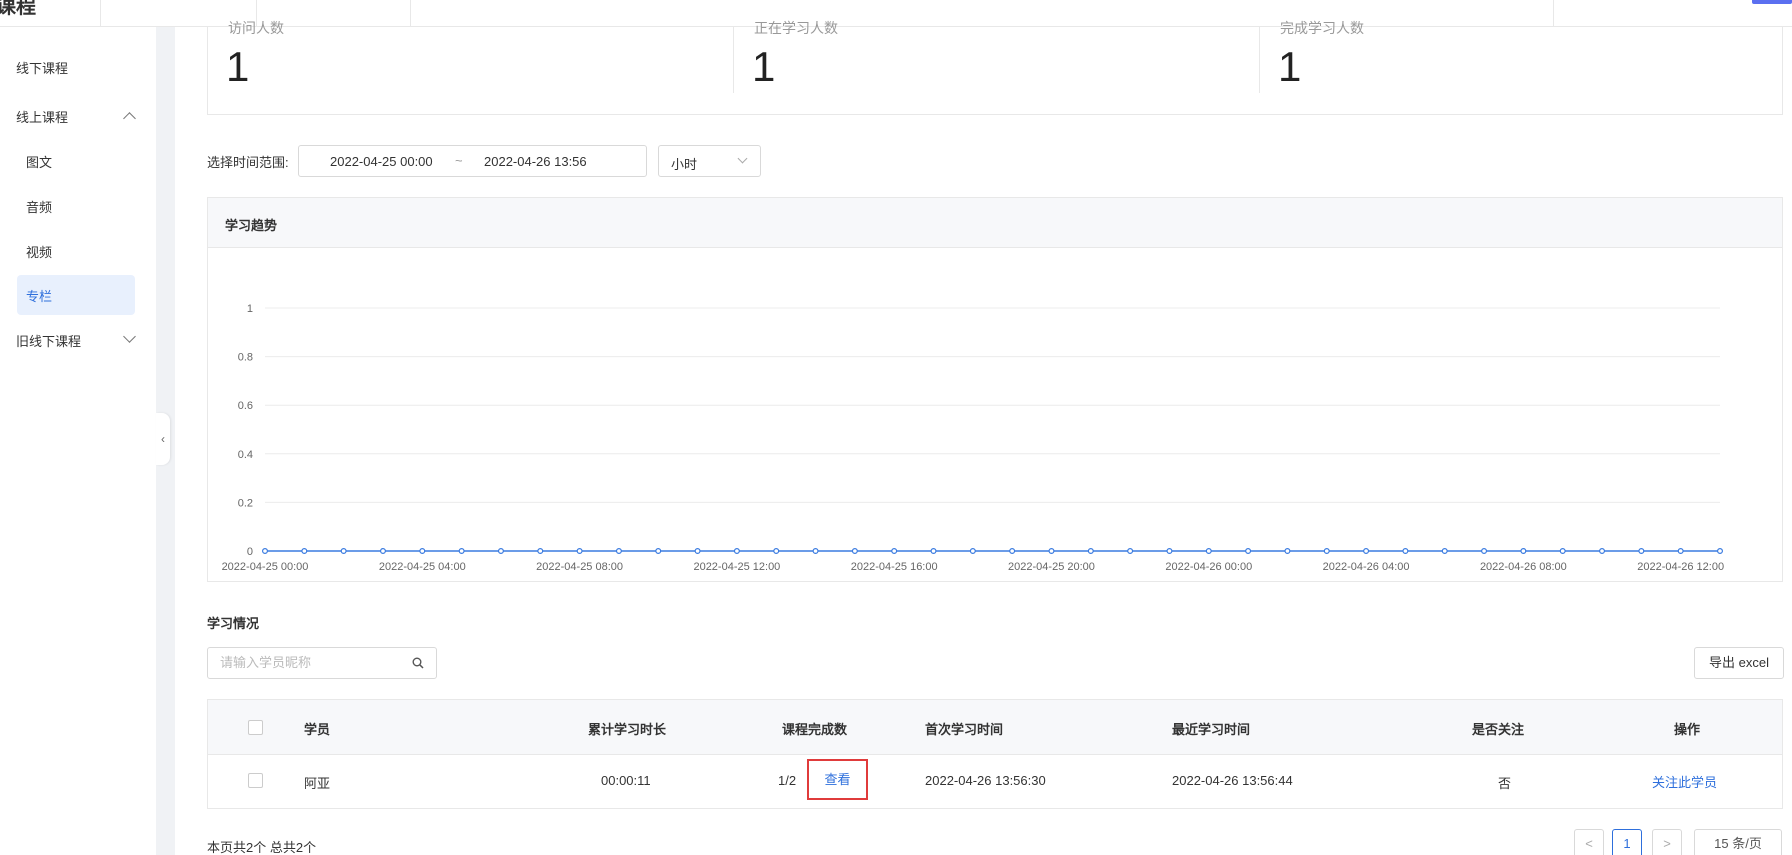 Image resolution: width=1792 pixels, height=855 pixels. What do you see at coordinates (1684, 781) in the screenshot?
I see `follow-student-link: 关注此学员` at bounding box center [1684, 781].